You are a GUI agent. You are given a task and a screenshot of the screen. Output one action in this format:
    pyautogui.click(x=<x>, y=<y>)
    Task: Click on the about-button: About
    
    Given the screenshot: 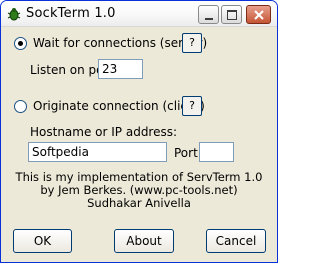 What is the action you would take?
    pyautogui.click(x=144, y=241)
    